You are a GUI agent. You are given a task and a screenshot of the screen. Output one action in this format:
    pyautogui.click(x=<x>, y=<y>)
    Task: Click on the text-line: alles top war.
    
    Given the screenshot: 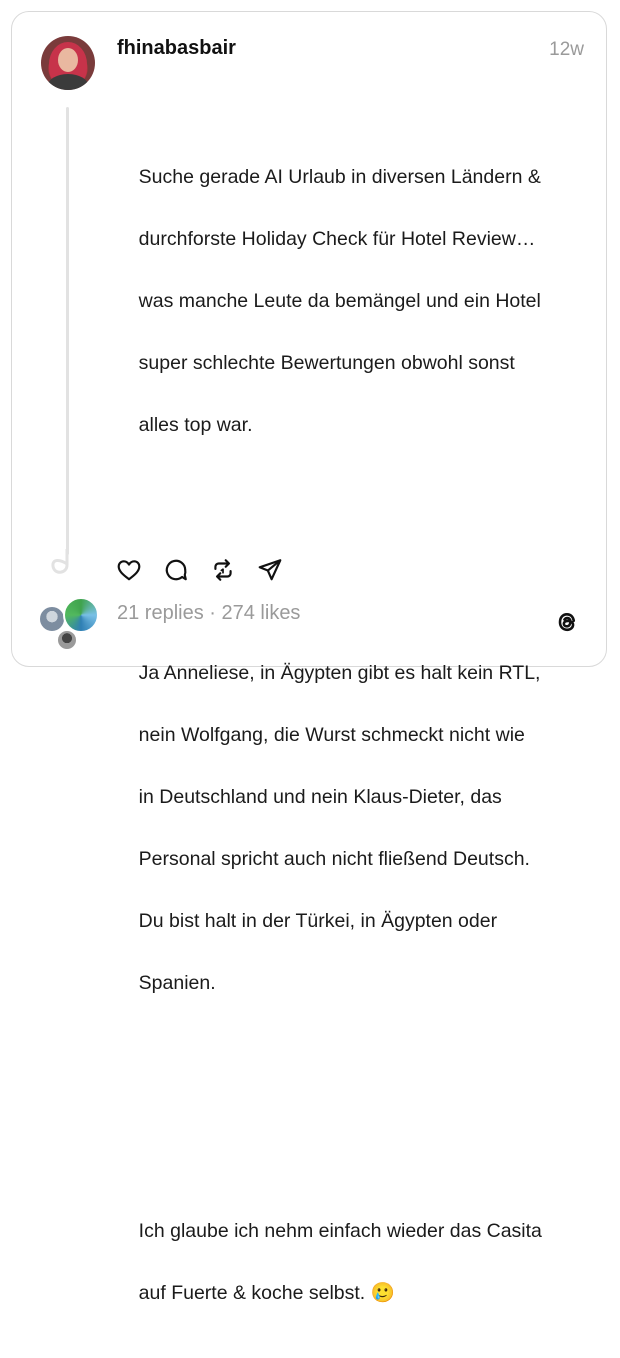 What is the action you would take?
    pyautogui.click(x=195, y=425)
    